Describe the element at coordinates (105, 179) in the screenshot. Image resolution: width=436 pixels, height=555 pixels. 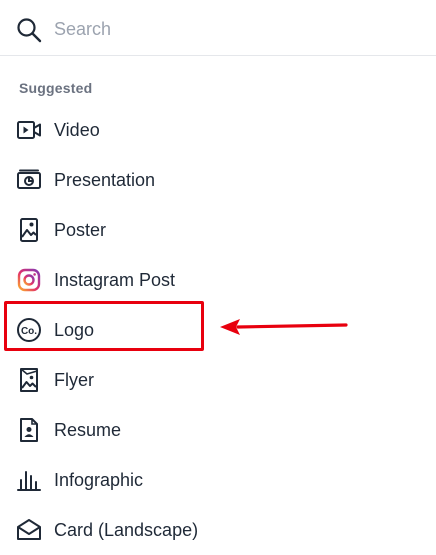
I see `menu-item-label: Presentation` at that location.